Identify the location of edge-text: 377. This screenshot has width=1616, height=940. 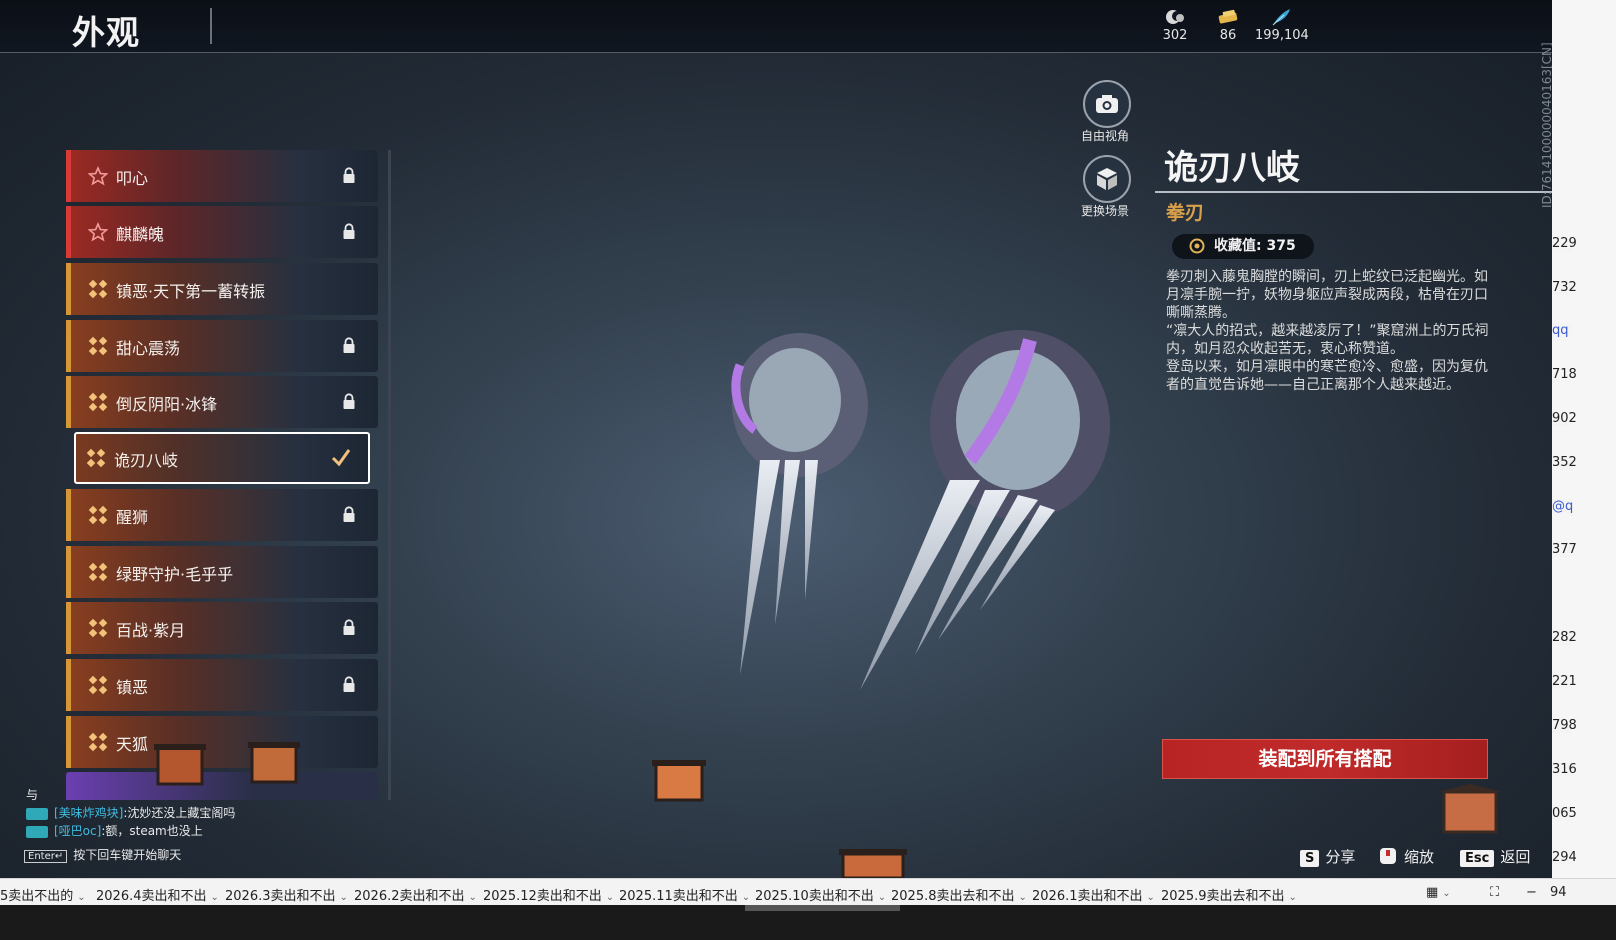
(1564, 549).